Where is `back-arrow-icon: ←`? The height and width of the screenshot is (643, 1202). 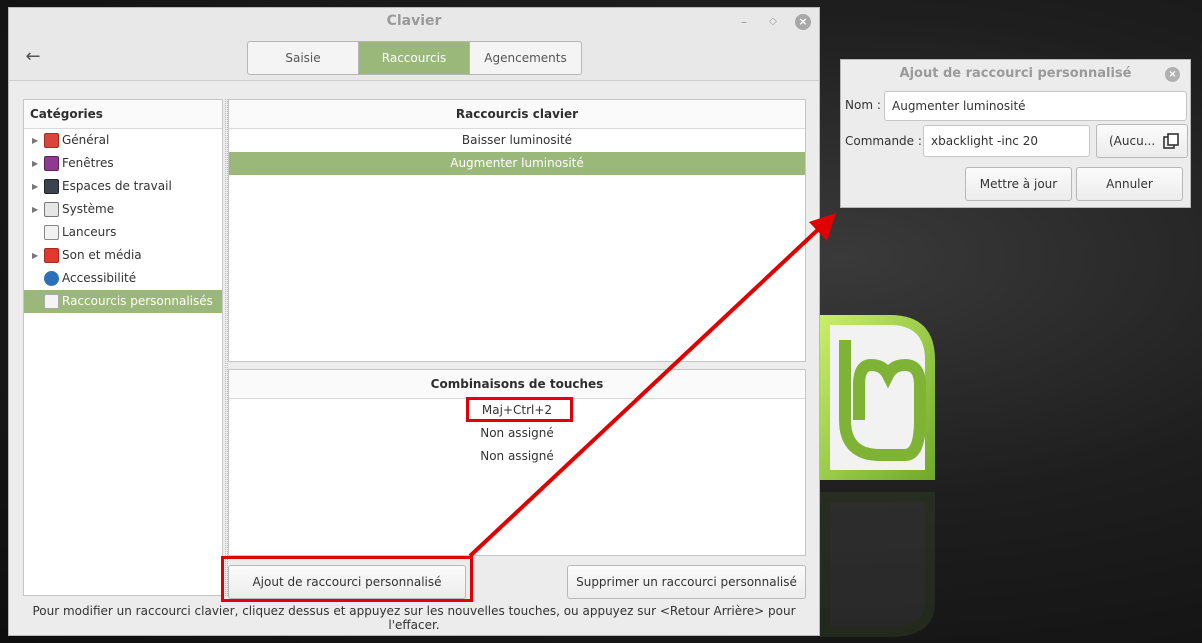 back-arrow-icon: ← is located at coordinates (33, 57).